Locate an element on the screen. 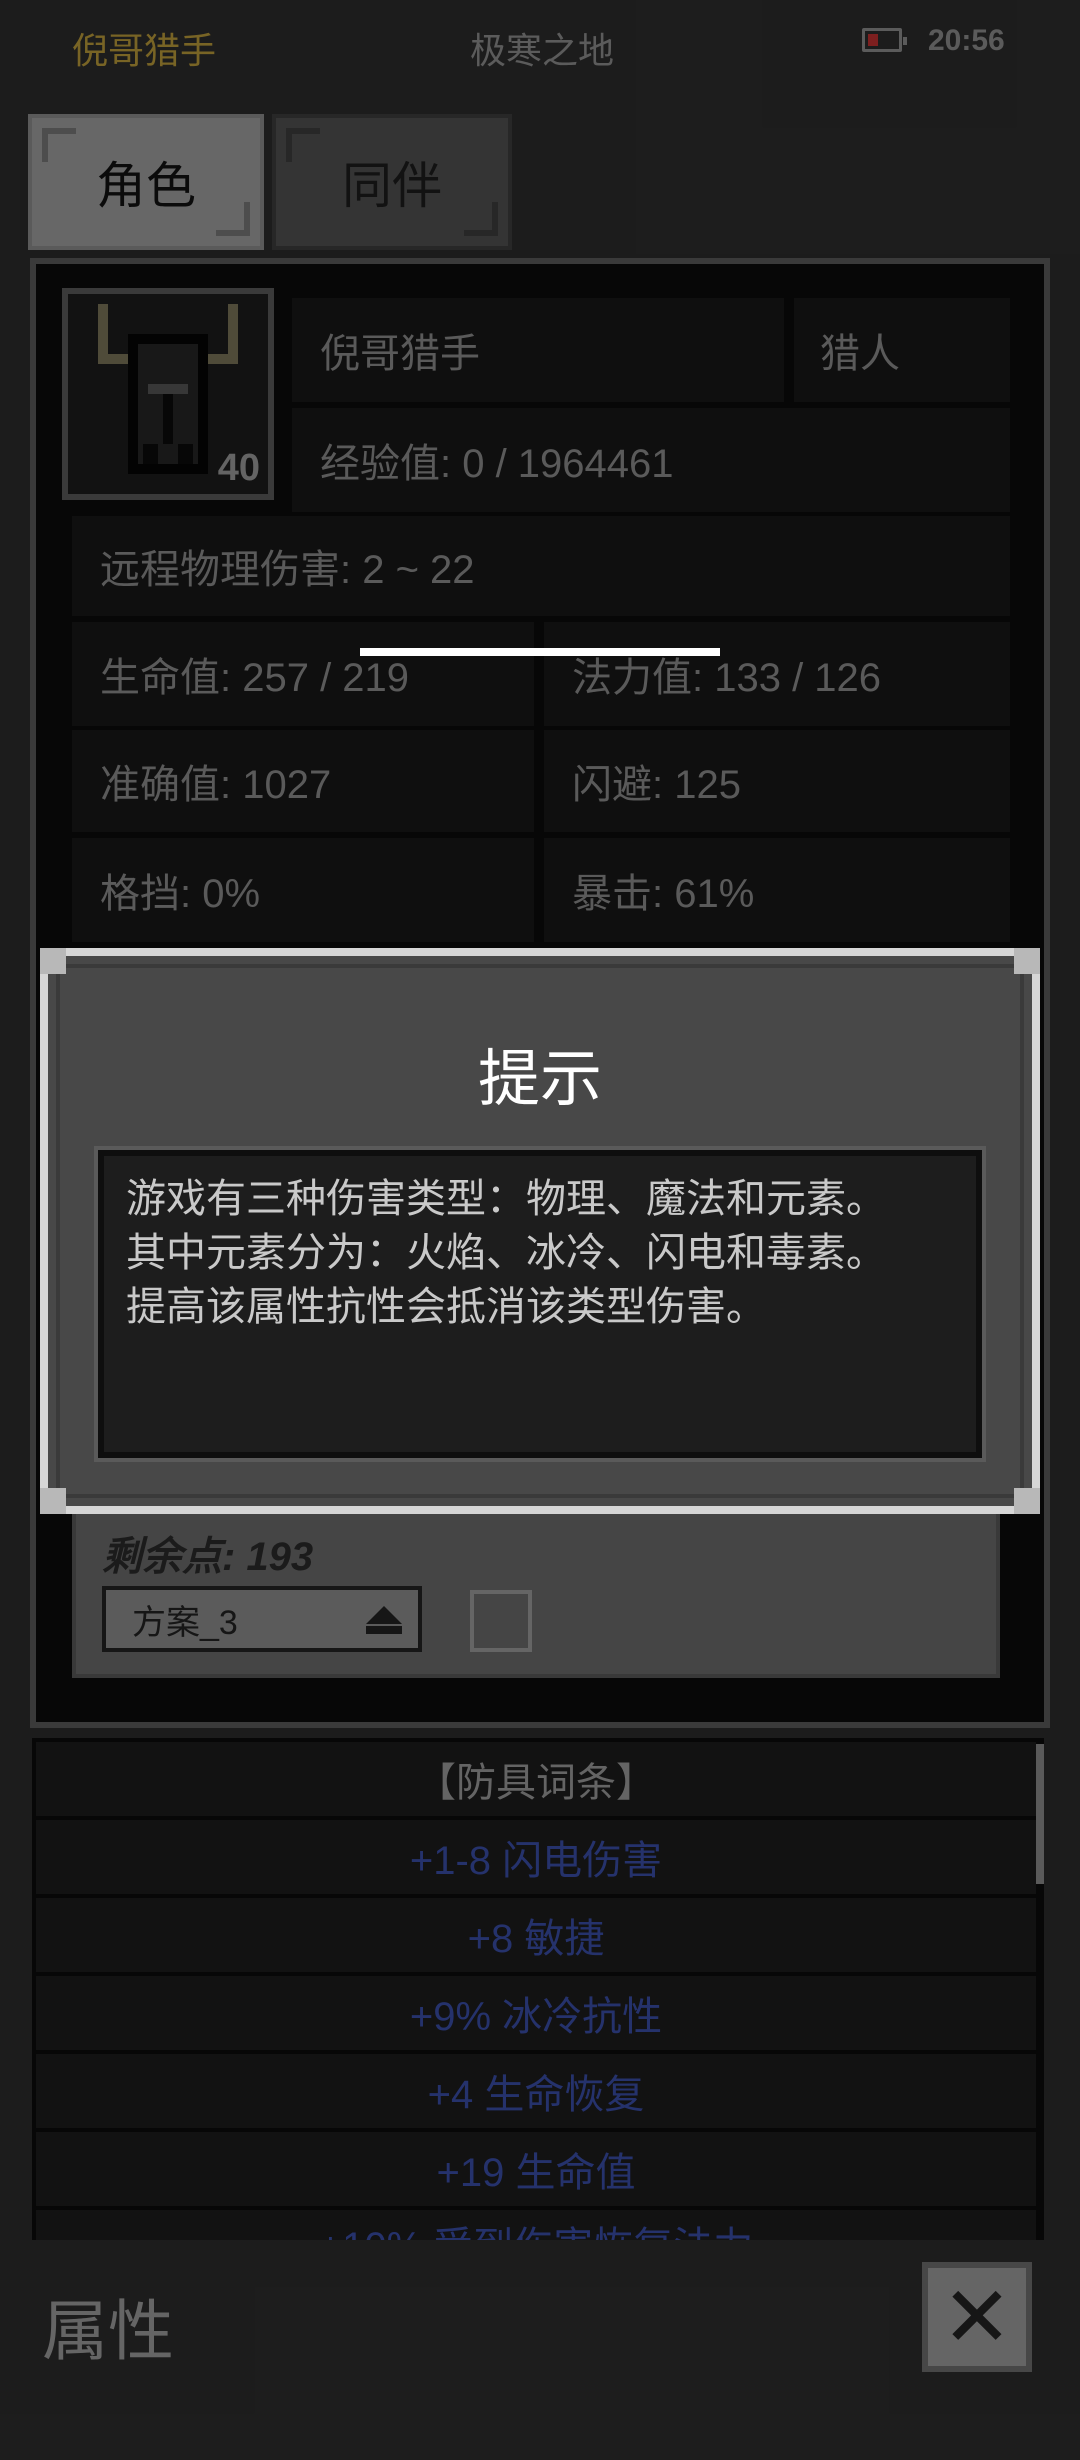 Image resolution: width=1080 pixels, height=2460 pixels. plan-select-value: 方案_3 is located at coordinates (185, 1622).